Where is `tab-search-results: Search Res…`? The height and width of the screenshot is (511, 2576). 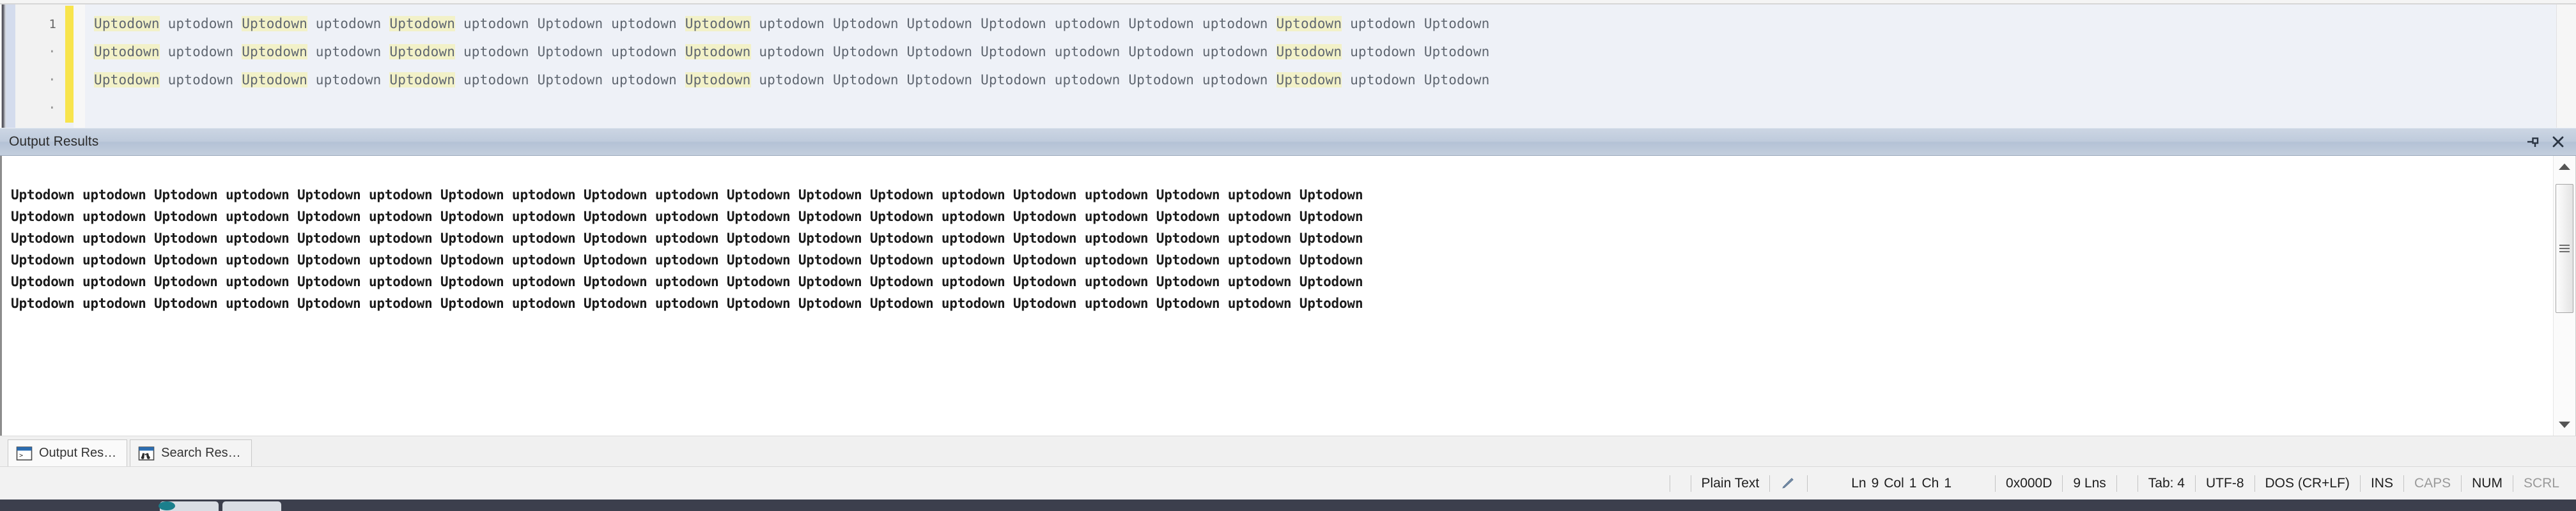 tab-search-results: Search Res… is located at coordinates (191, 452).